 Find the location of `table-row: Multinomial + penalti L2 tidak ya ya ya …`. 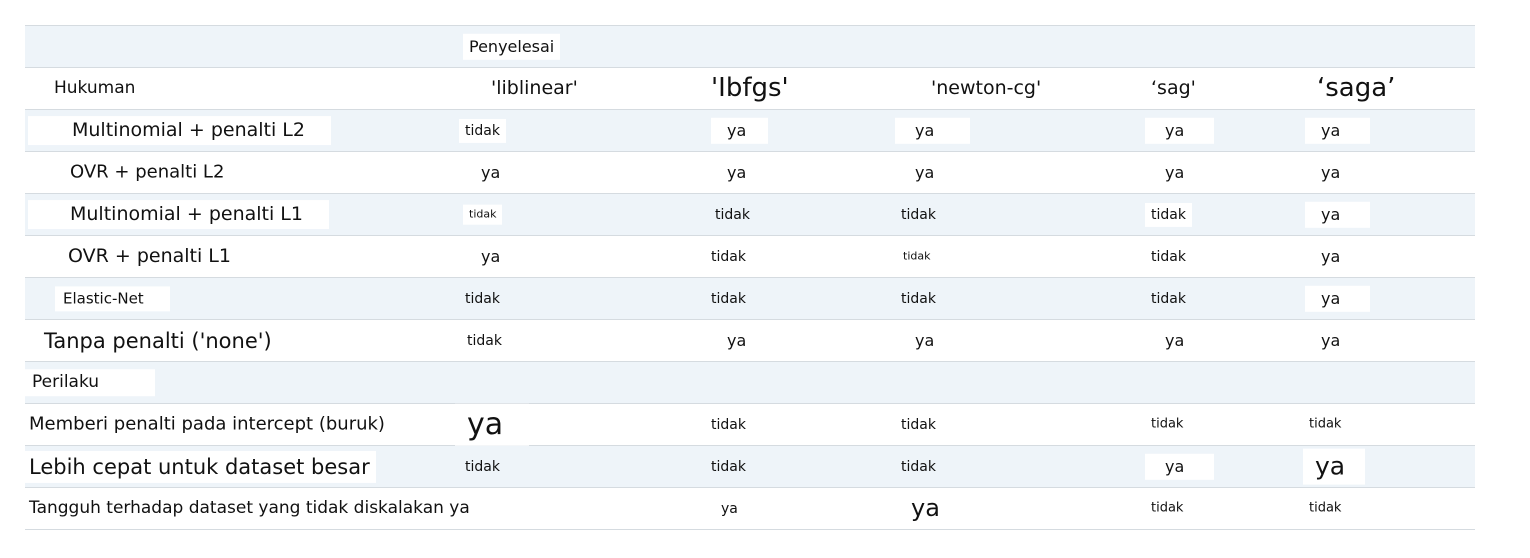

table-row: Multinomial + penalti L2 tidak ya ya ya … is located at coordinates (750, 131).